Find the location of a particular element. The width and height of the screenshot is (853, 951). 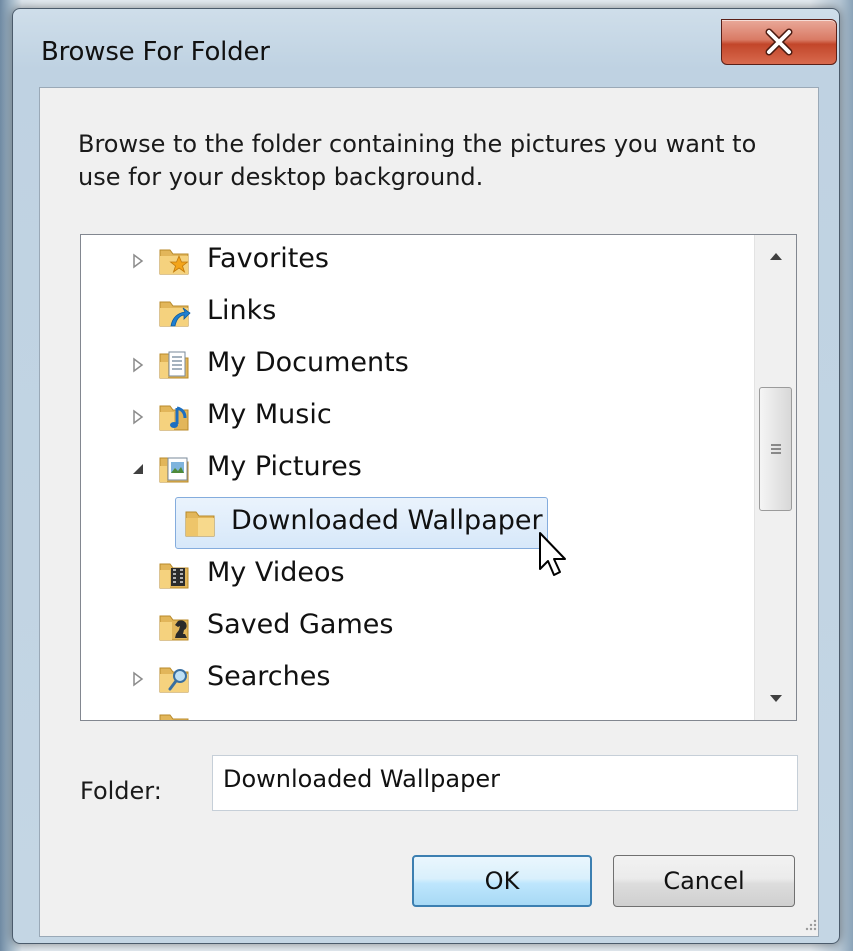

folder-name-input is located at coordinates (505, 783).